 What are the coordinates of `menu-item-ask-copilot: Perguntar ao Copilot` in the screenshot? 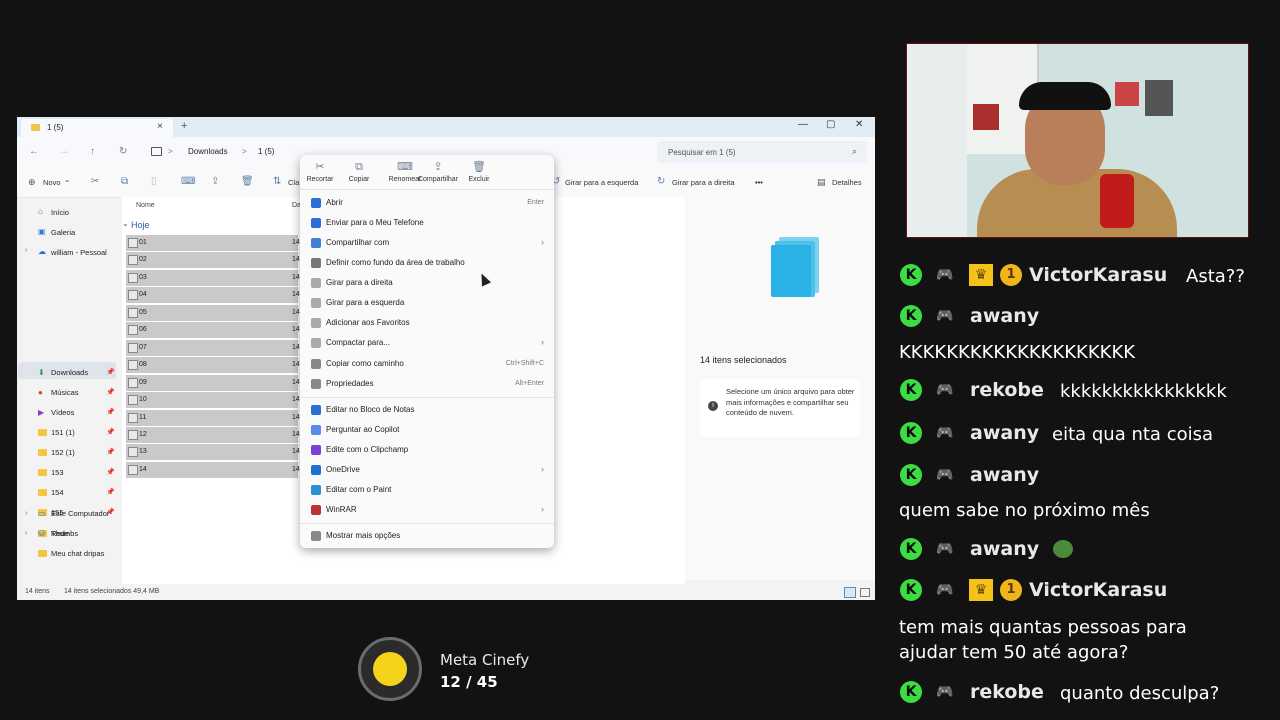 It's located at (427, 430).